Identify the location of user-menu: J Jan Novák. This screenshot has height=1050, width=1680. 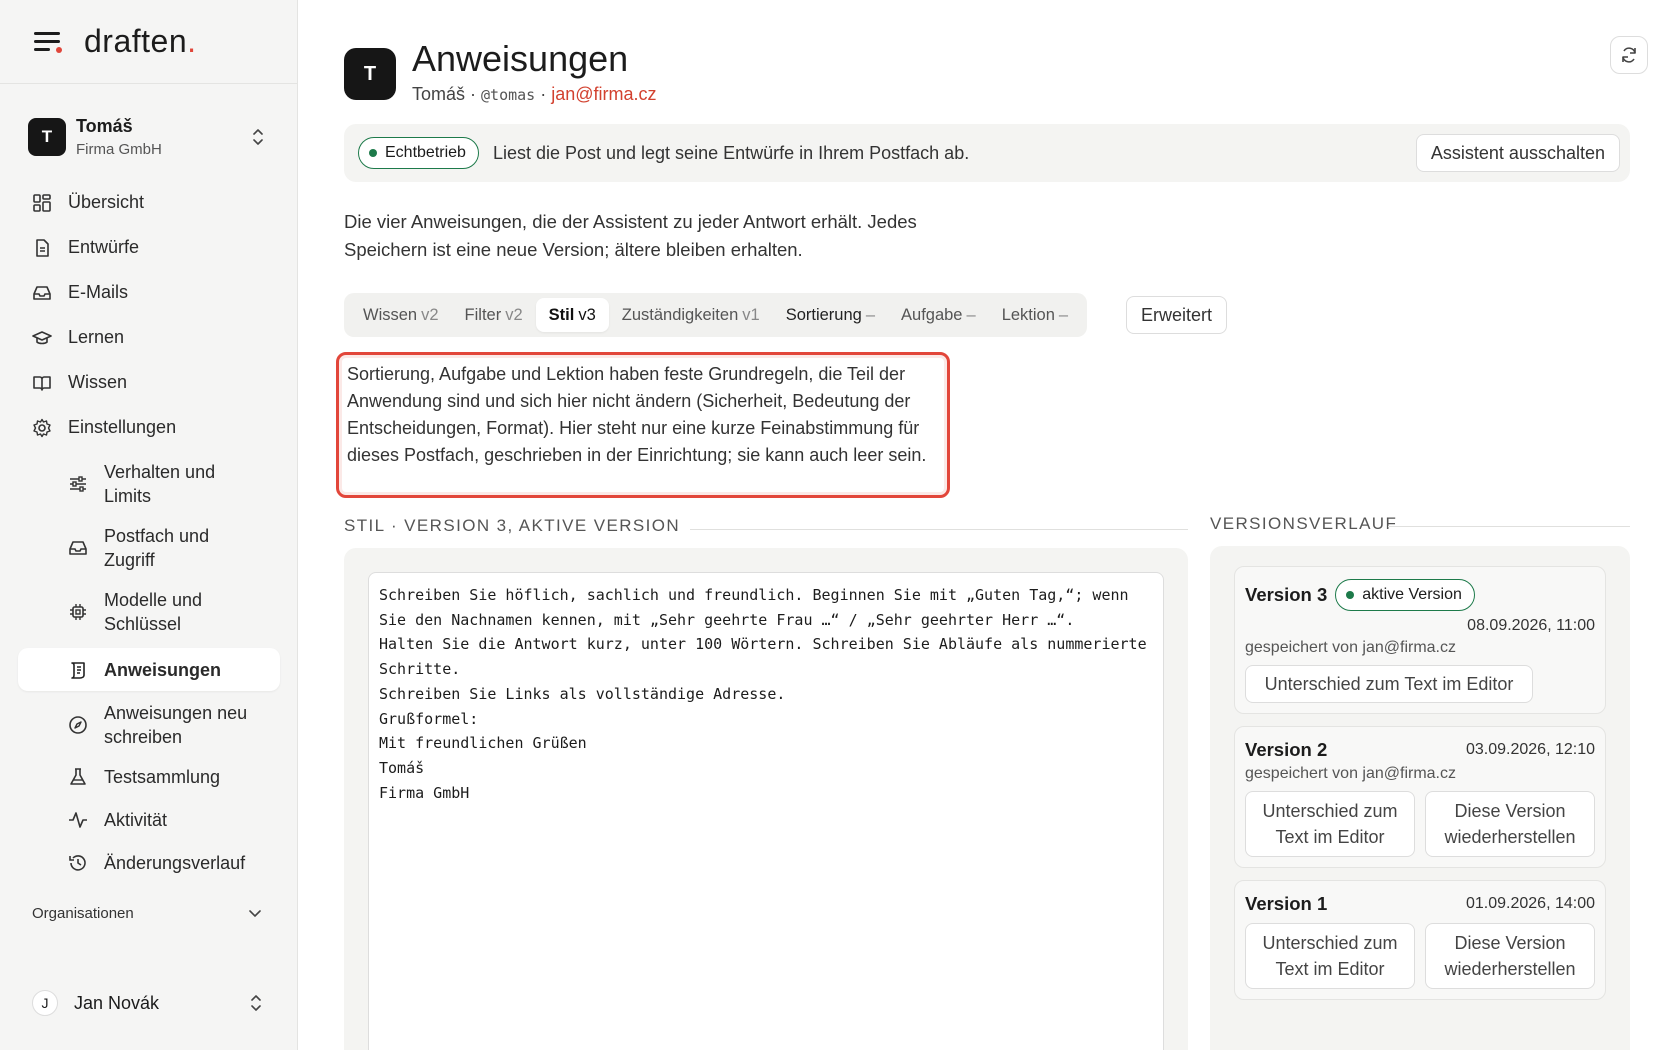
(147, 1003).